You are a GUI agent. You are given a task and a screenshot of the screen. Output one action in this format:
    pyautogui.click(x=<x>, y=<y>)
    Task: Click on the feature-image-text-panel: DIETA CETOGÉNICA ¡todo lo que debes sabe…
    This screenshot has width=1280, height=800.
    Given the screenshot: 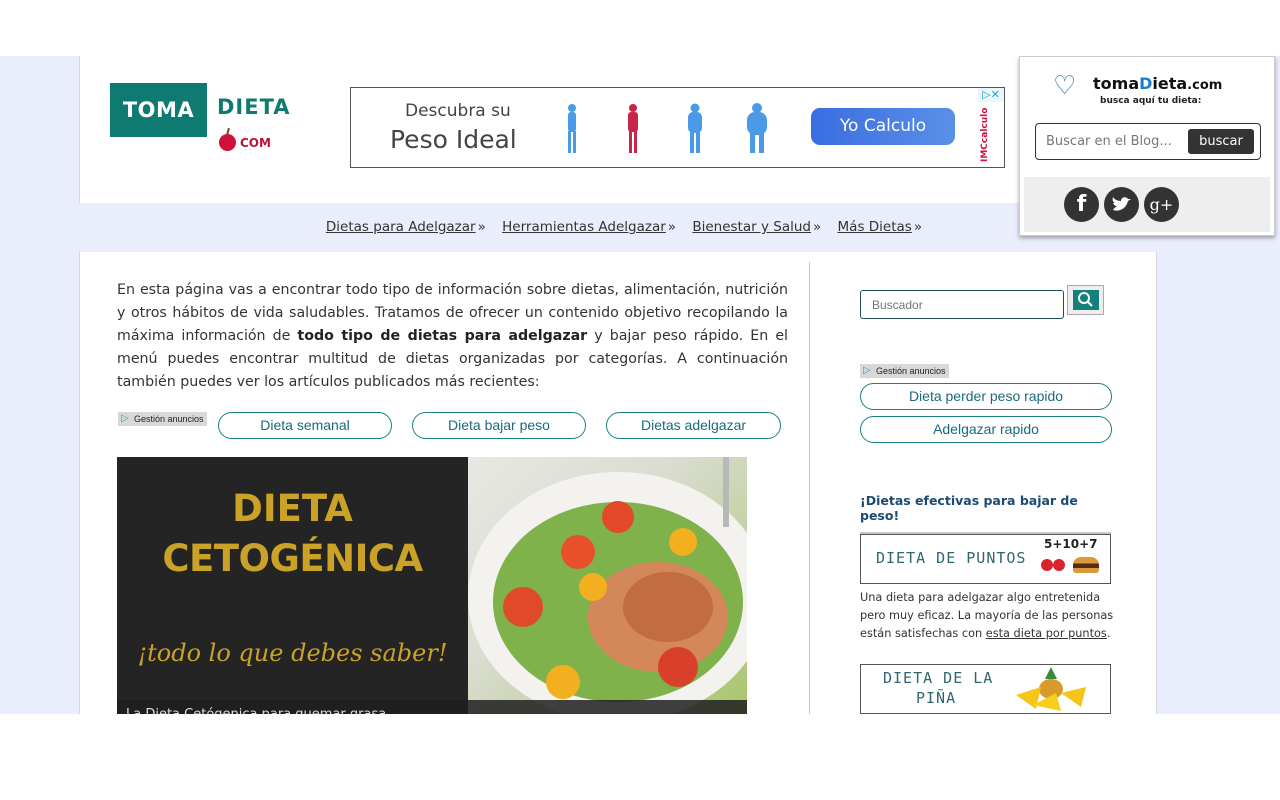 What is the action you would take?
    pyautogui.click(x=292, y=585)
    